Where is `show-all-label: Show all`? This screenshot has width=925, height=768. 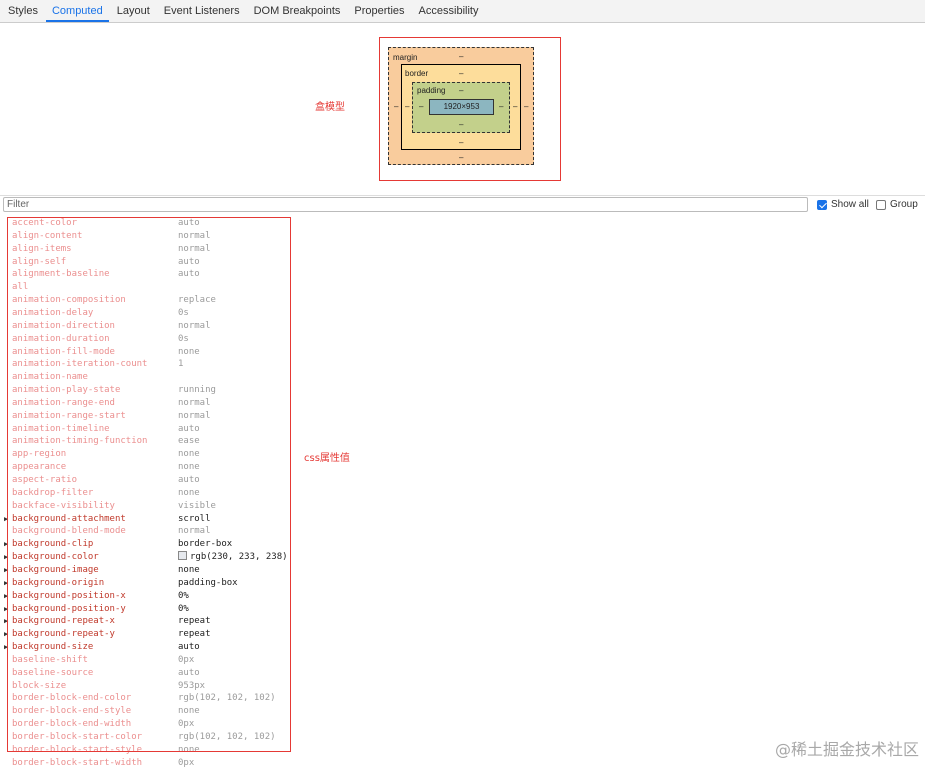
show-all-label: Show all is located at coordinates (850, 204).